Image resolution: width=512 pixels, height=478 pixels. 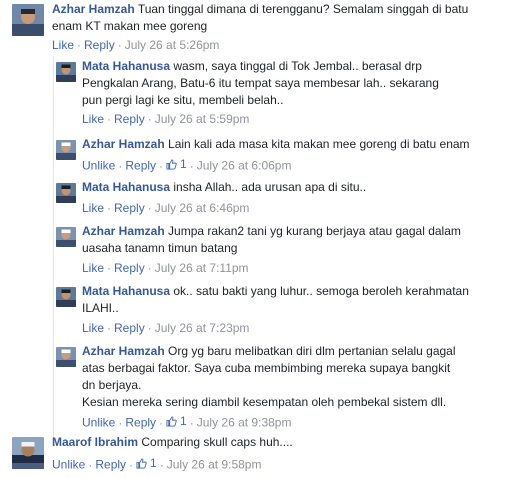 I want to click on comment-timestamp: July 26 at 9:38pm, so click(x=244, y=423).